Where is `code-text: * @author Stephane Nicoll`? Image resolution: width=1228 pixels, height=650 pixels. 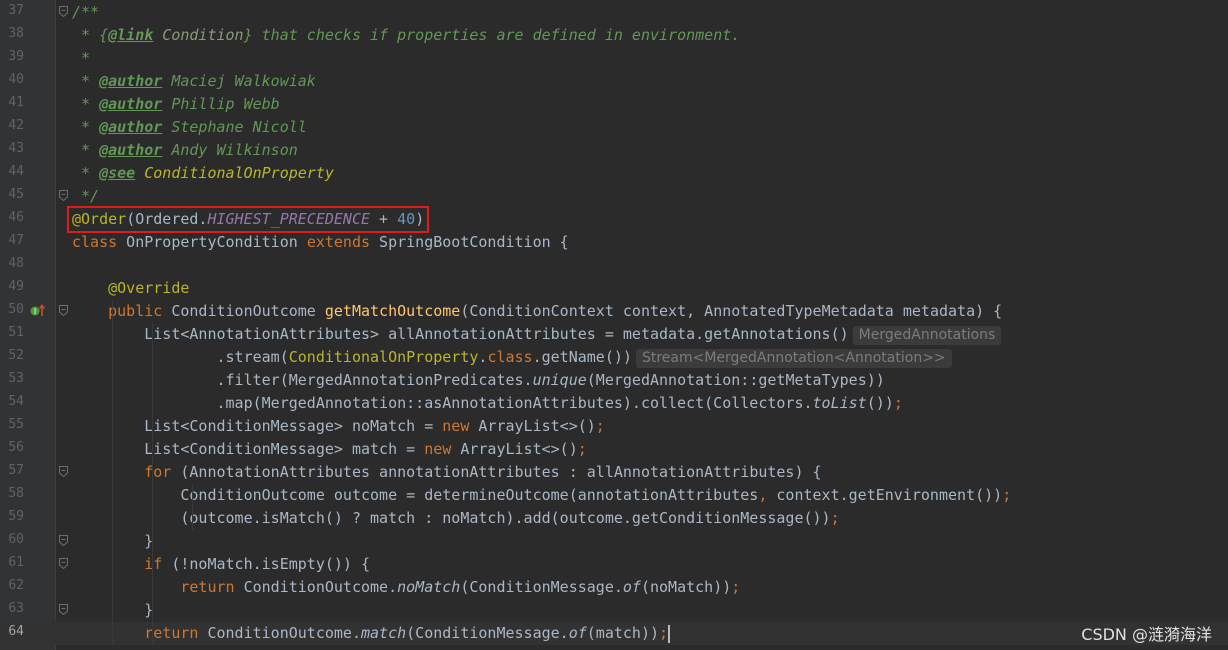
code-text: * @author Stephane Nicoll is located at coordinates (189, 127).